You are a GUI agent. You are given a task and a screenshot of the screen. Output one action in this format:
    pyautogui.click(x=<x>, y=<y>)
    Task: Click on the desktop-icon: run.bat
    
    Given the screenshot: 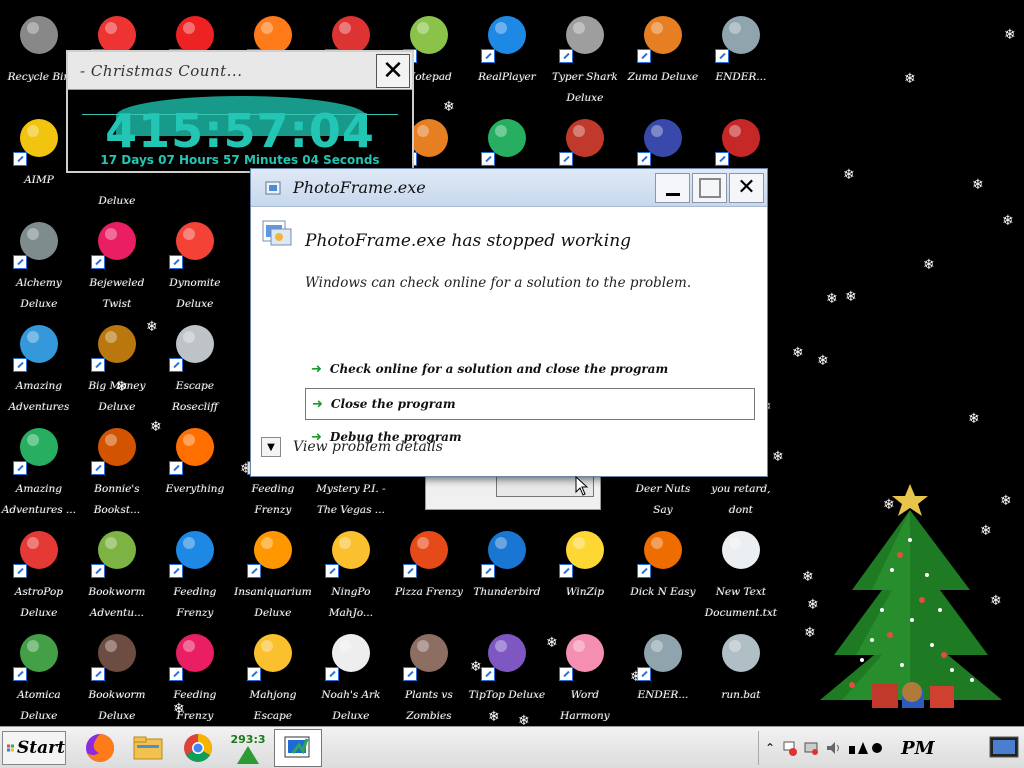 What is the action you would take?
    pyautogui.click(x=741, y=675)
    